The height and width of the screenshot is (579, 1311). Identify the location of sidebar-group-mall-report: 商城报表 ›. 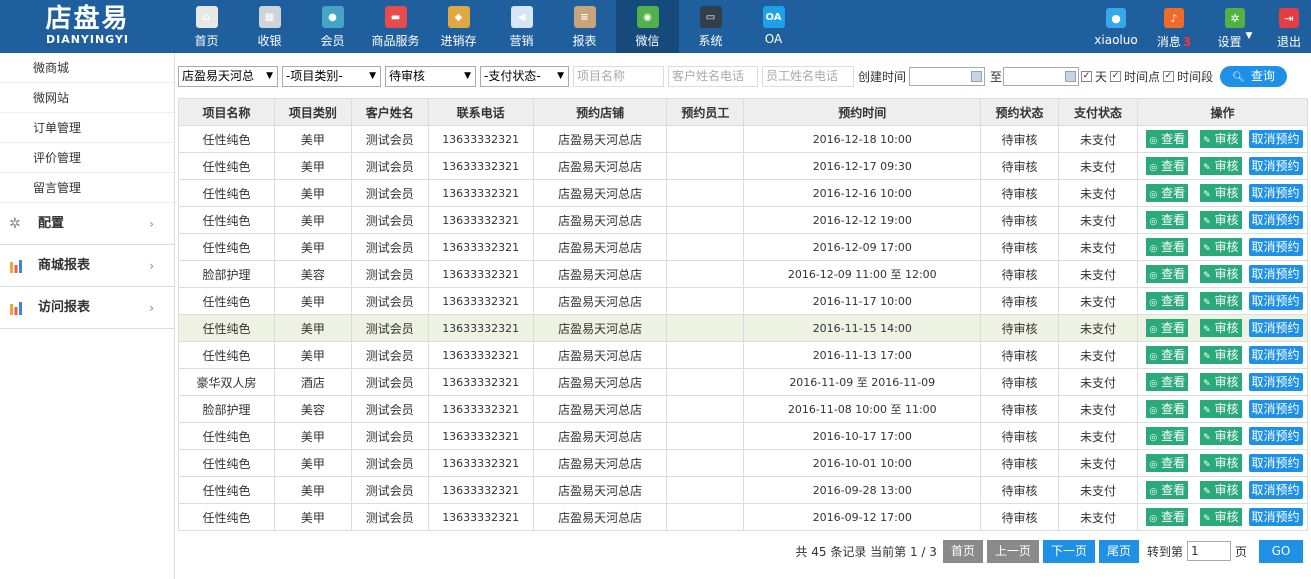
(87, 266).